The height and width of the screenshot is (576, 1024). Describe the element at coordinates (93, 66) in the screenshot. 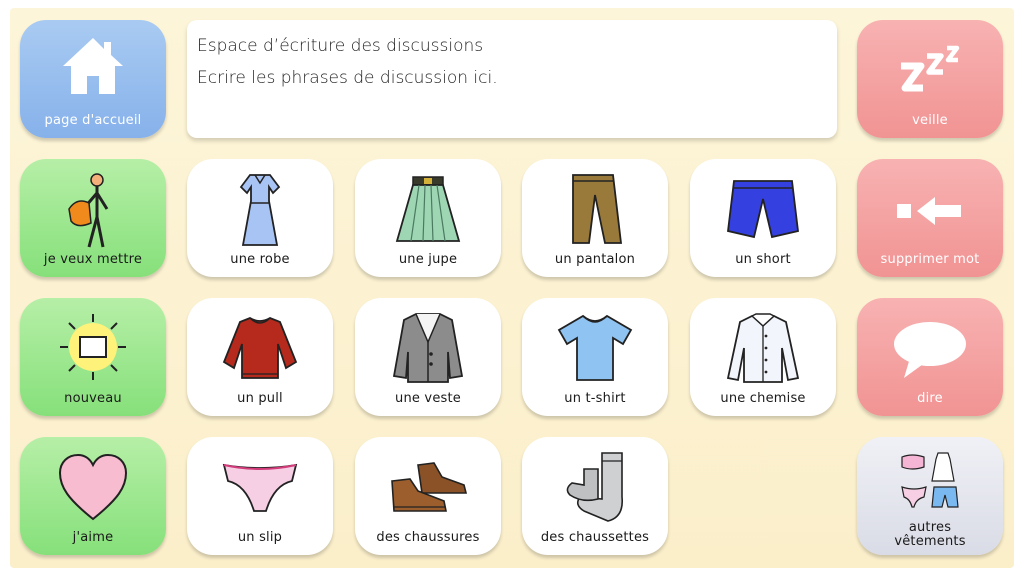

I see `home-icon` at that location.